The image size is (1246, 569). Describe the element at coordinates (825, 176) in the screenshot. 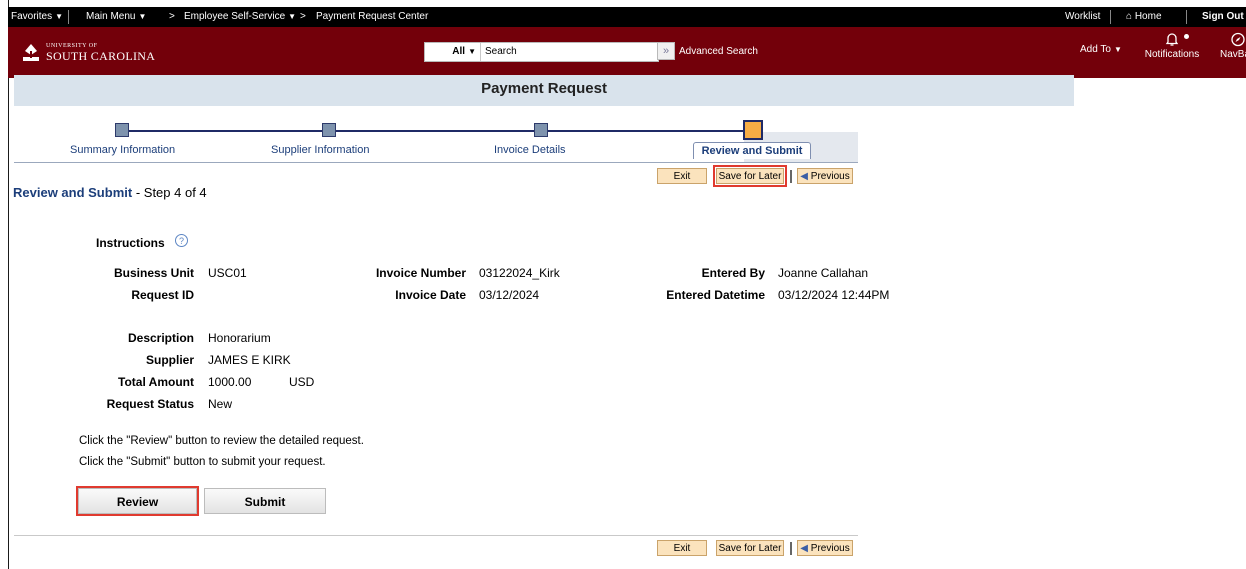

I see `previous-button-top: ◀ Previous` at that location.